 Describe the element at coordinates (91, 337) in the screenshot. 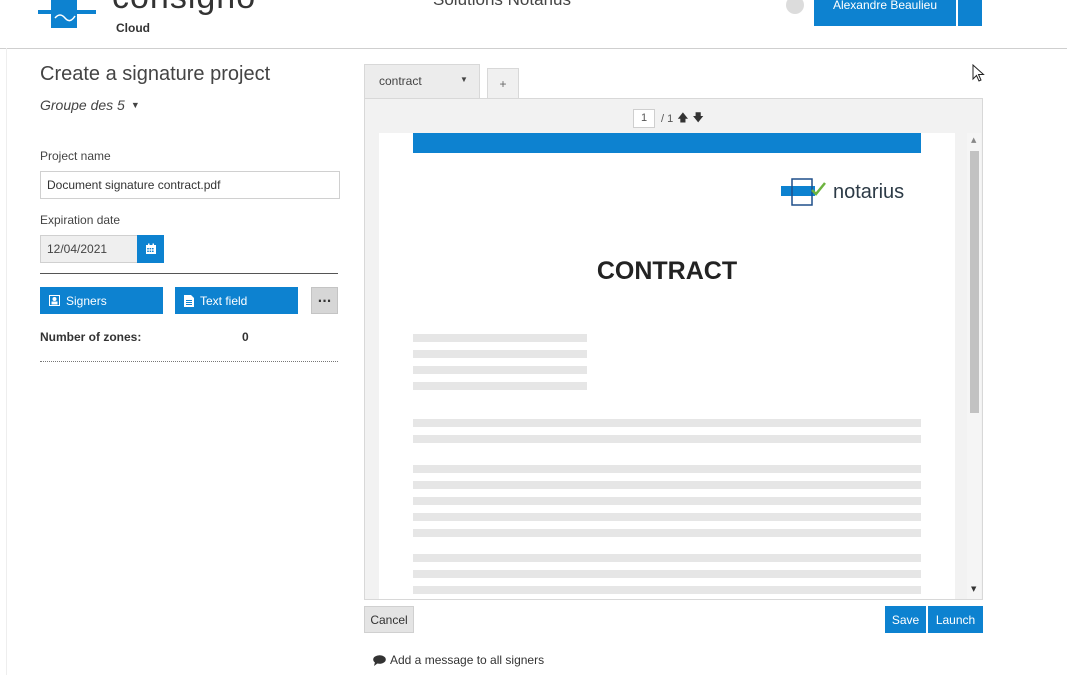

I see `zones-count-label: Number of zones:` at that location.